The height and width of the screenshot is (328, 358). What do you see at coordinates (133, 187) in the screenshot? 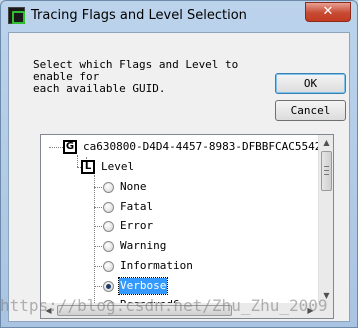
I see `option-none-label: None` at bounding box center [133, 187].